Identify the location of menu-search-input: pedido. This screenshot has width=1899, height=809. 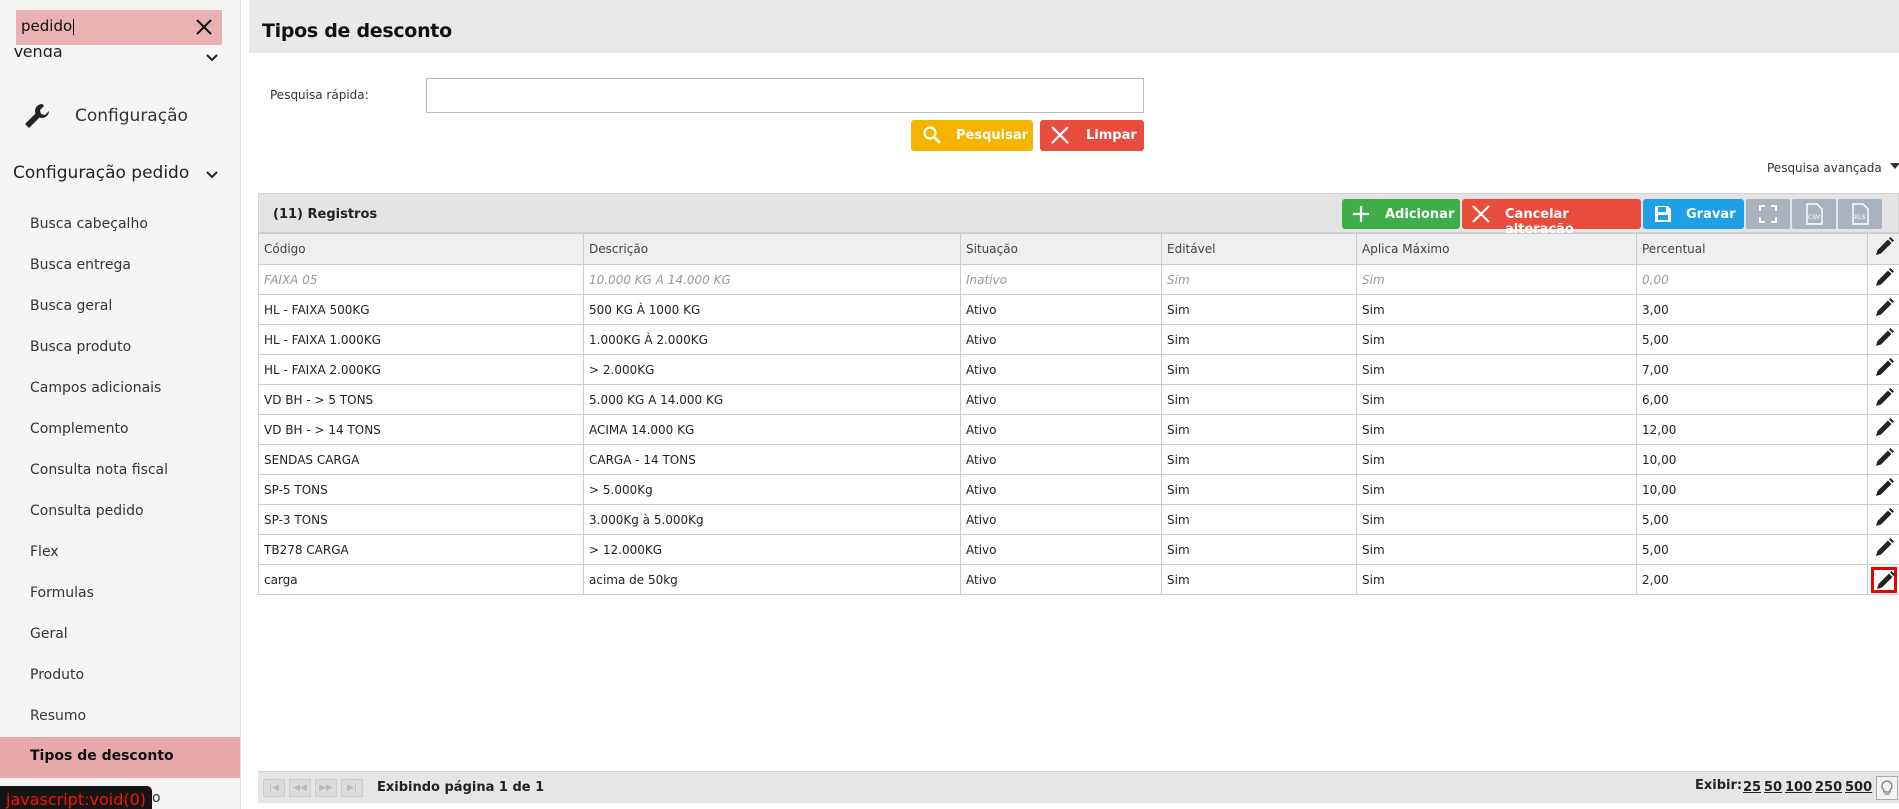
(47, 26).